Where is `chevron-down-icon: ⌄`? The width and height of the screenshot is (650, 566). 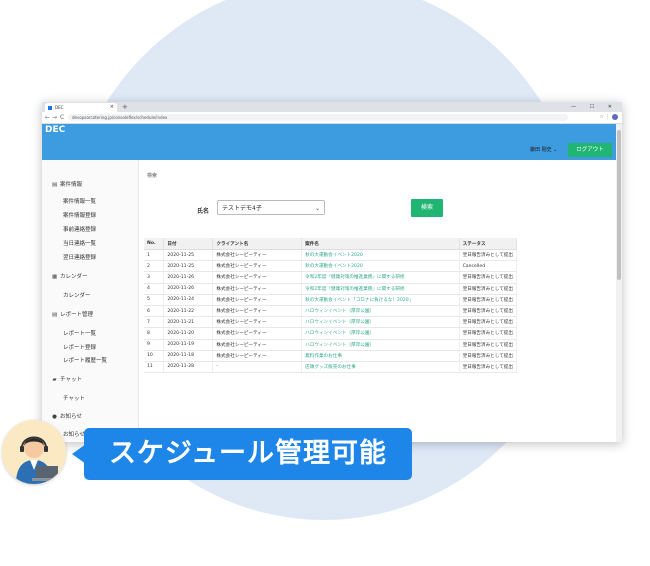 chevron-down-icon: ⌄ is located at coordinates (317, 208).